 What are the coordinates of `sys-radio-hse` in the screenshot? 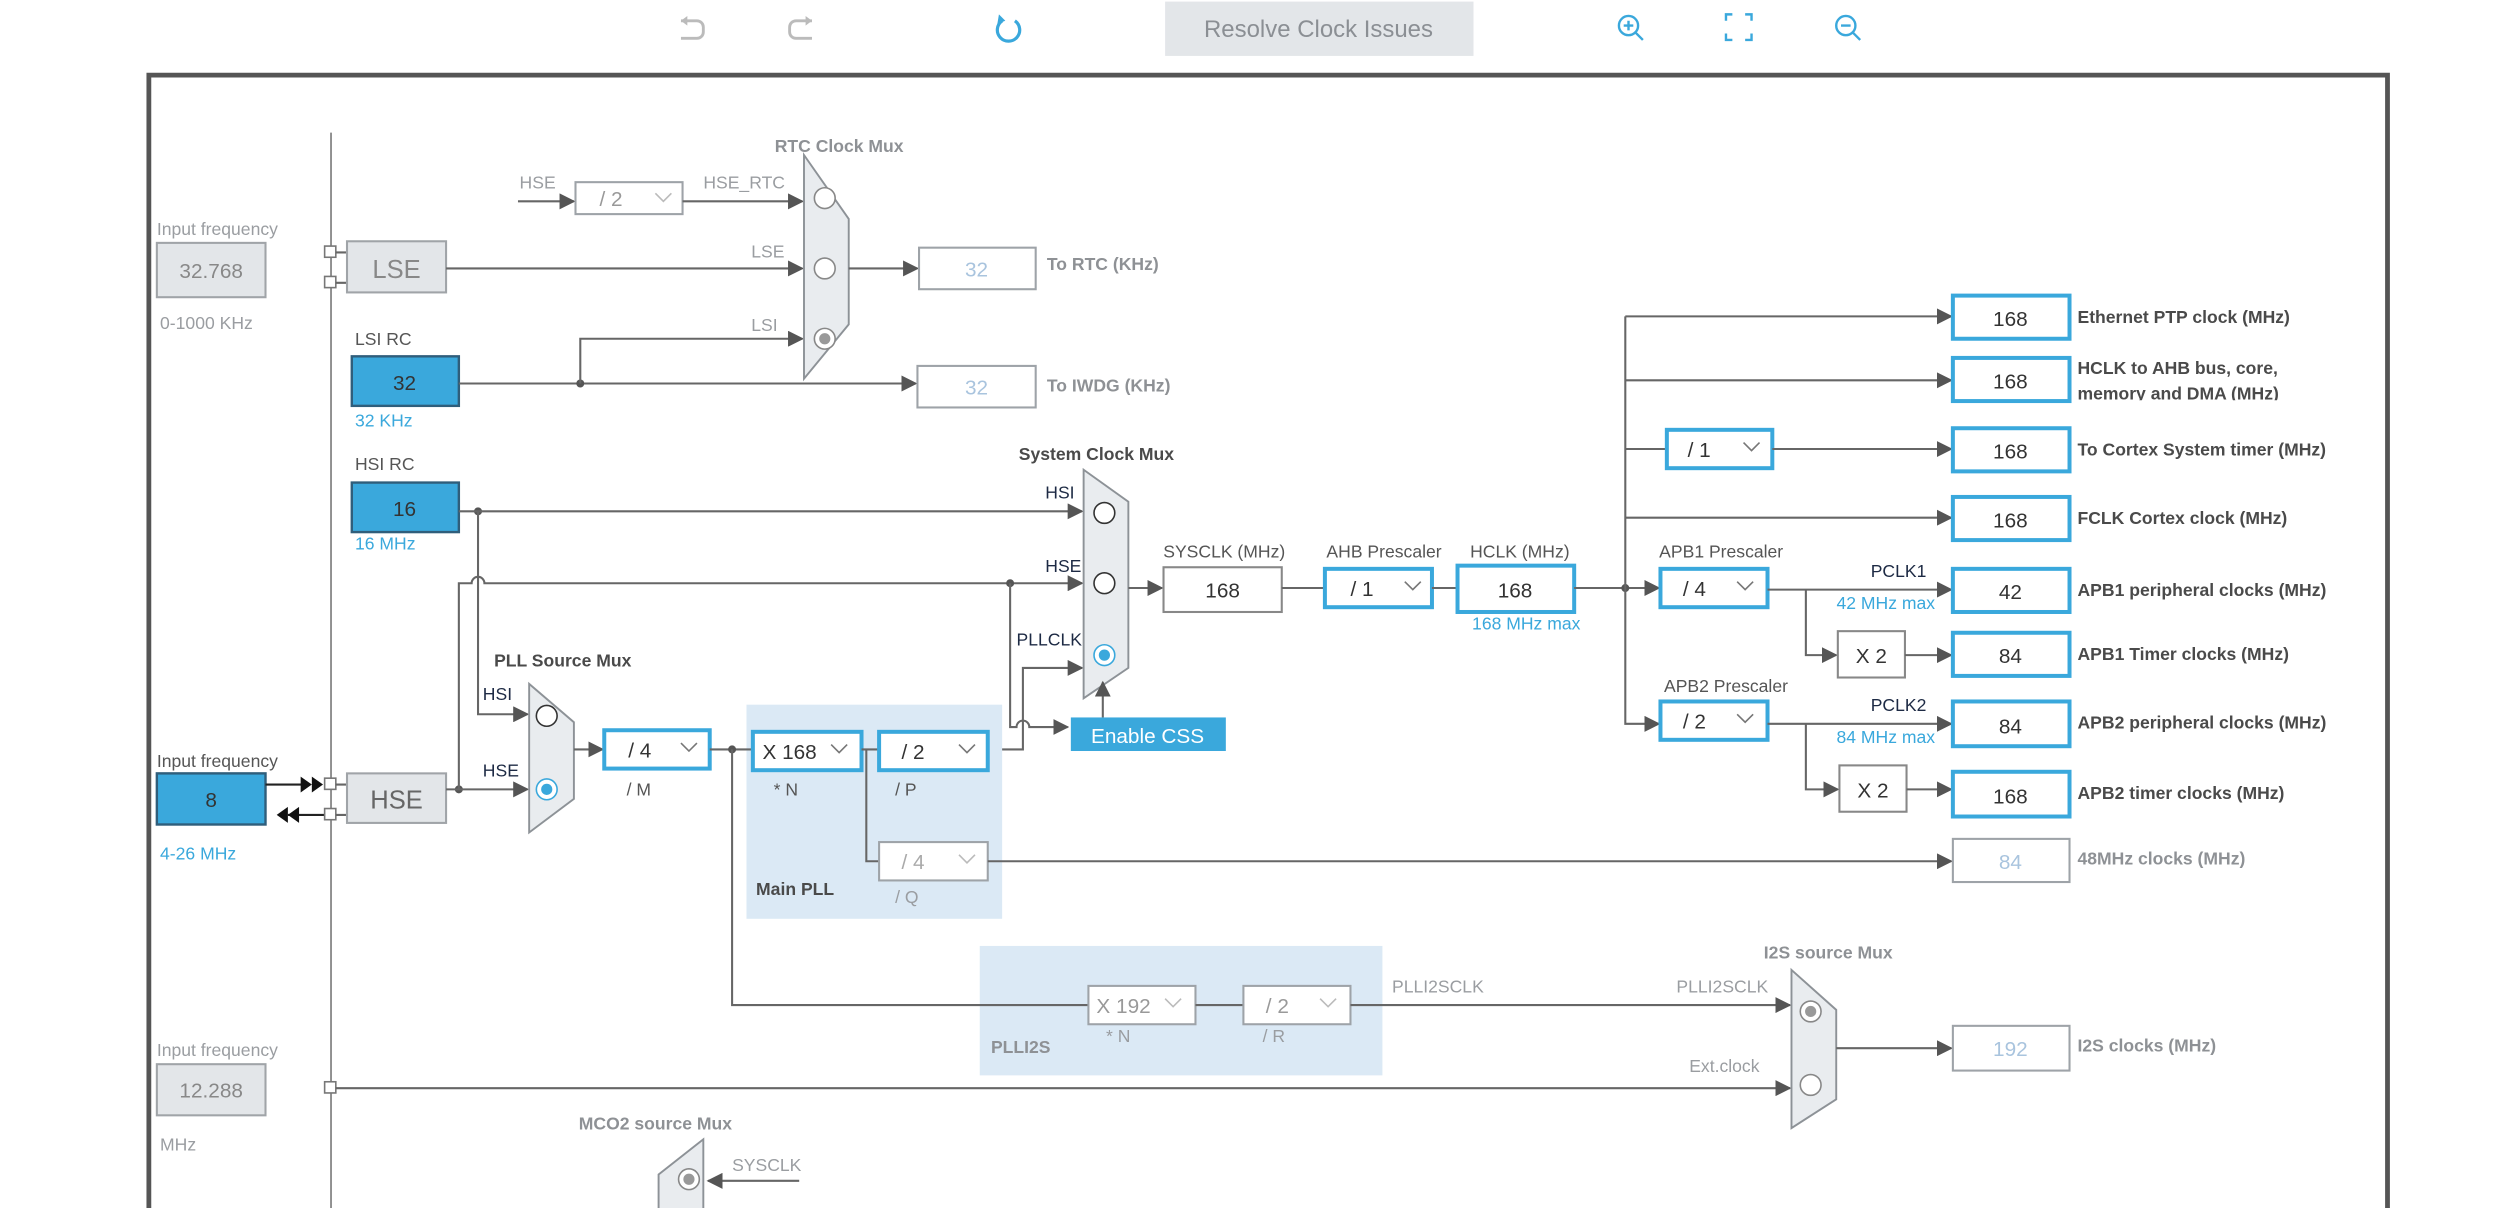 It's located at (1104, 583).